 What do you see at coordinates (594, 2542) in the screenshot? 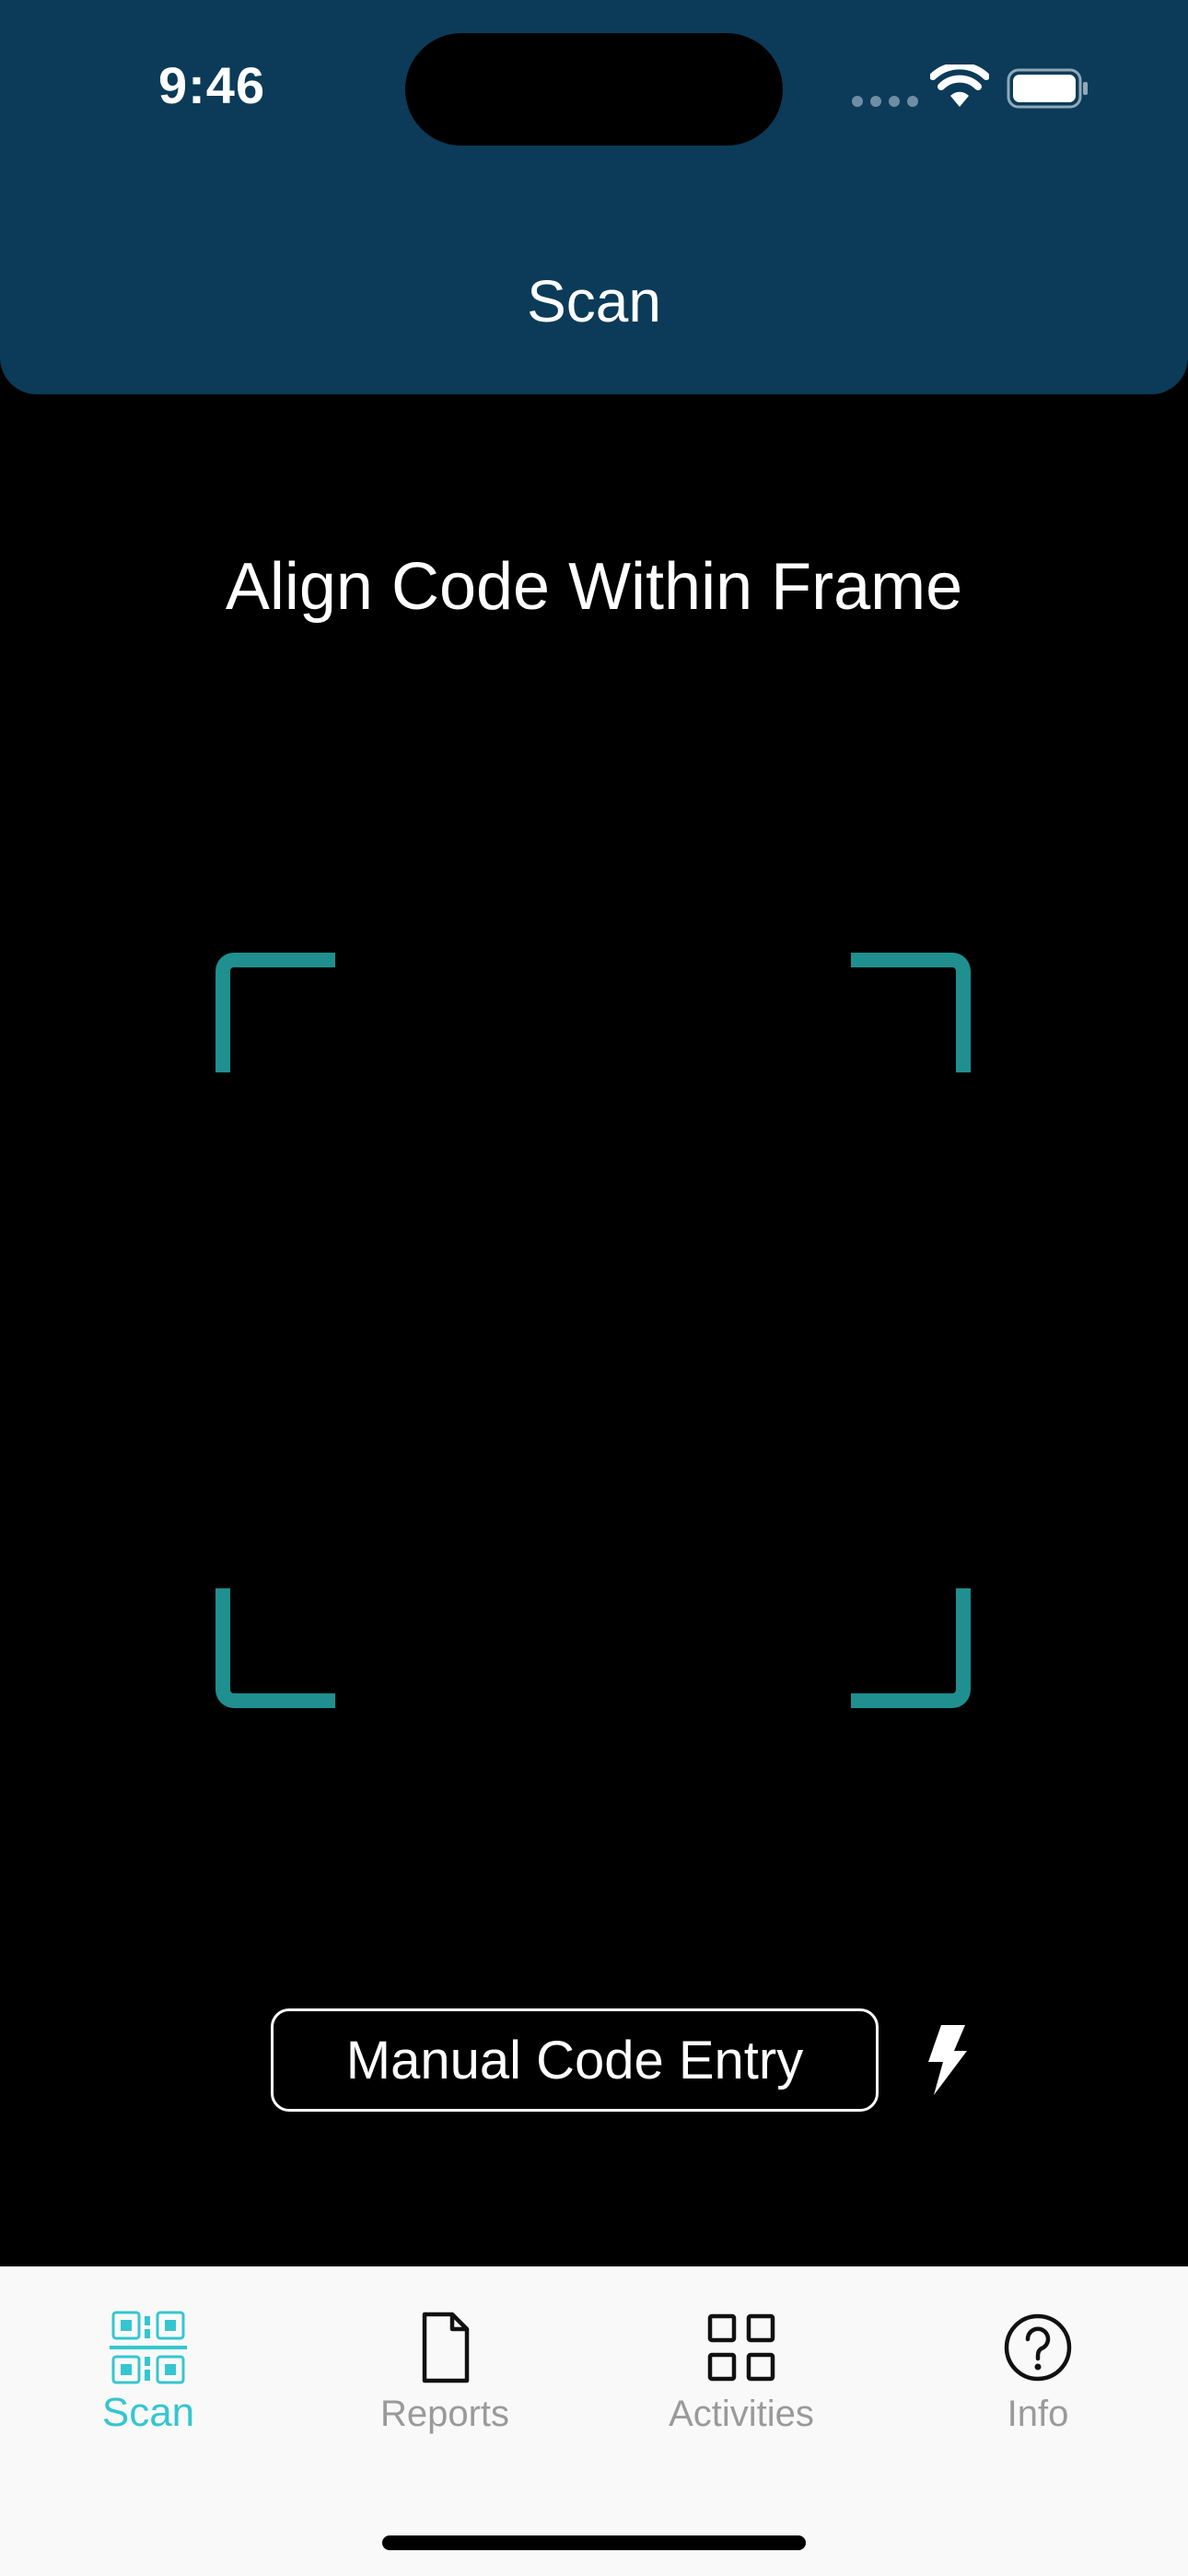
I see `home-indicator` at bounding box center [594, 2542].